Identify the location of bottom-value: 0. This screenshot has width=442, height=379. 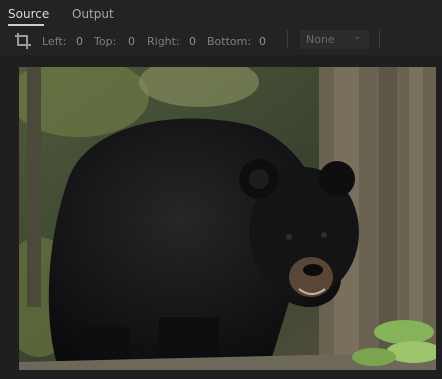
(262, 41).